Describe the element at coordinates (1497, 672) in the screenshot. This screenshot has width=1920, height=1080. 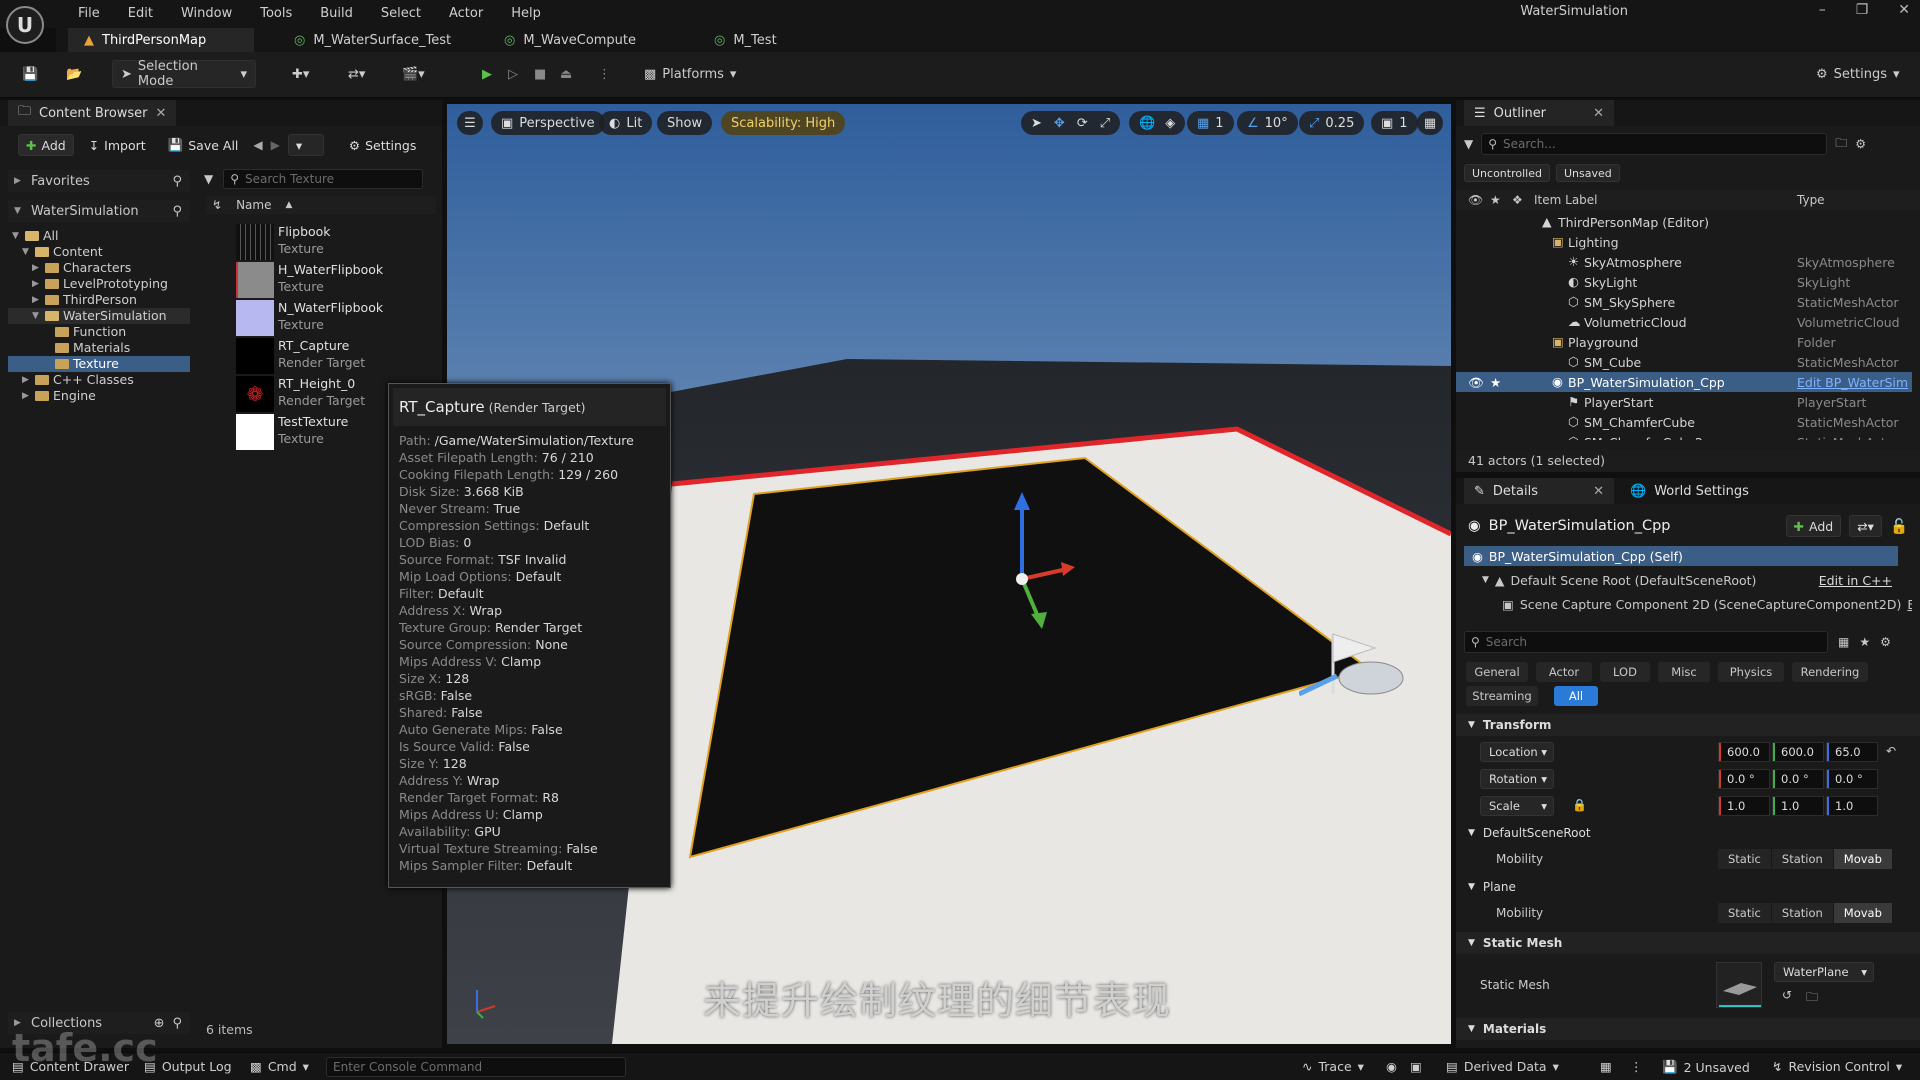
I see `category-general: General` at that location.